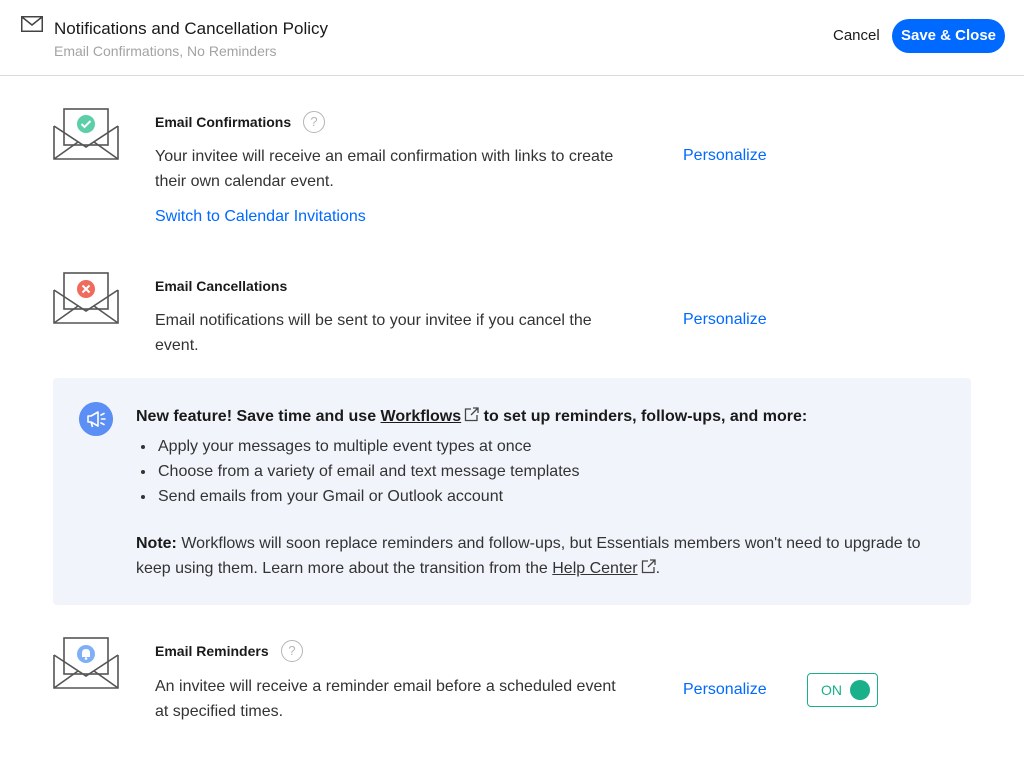 Image resolution: width=1024 pixels, height=760 pixels. I want to click on megaphone-icon, so click(96, 419).